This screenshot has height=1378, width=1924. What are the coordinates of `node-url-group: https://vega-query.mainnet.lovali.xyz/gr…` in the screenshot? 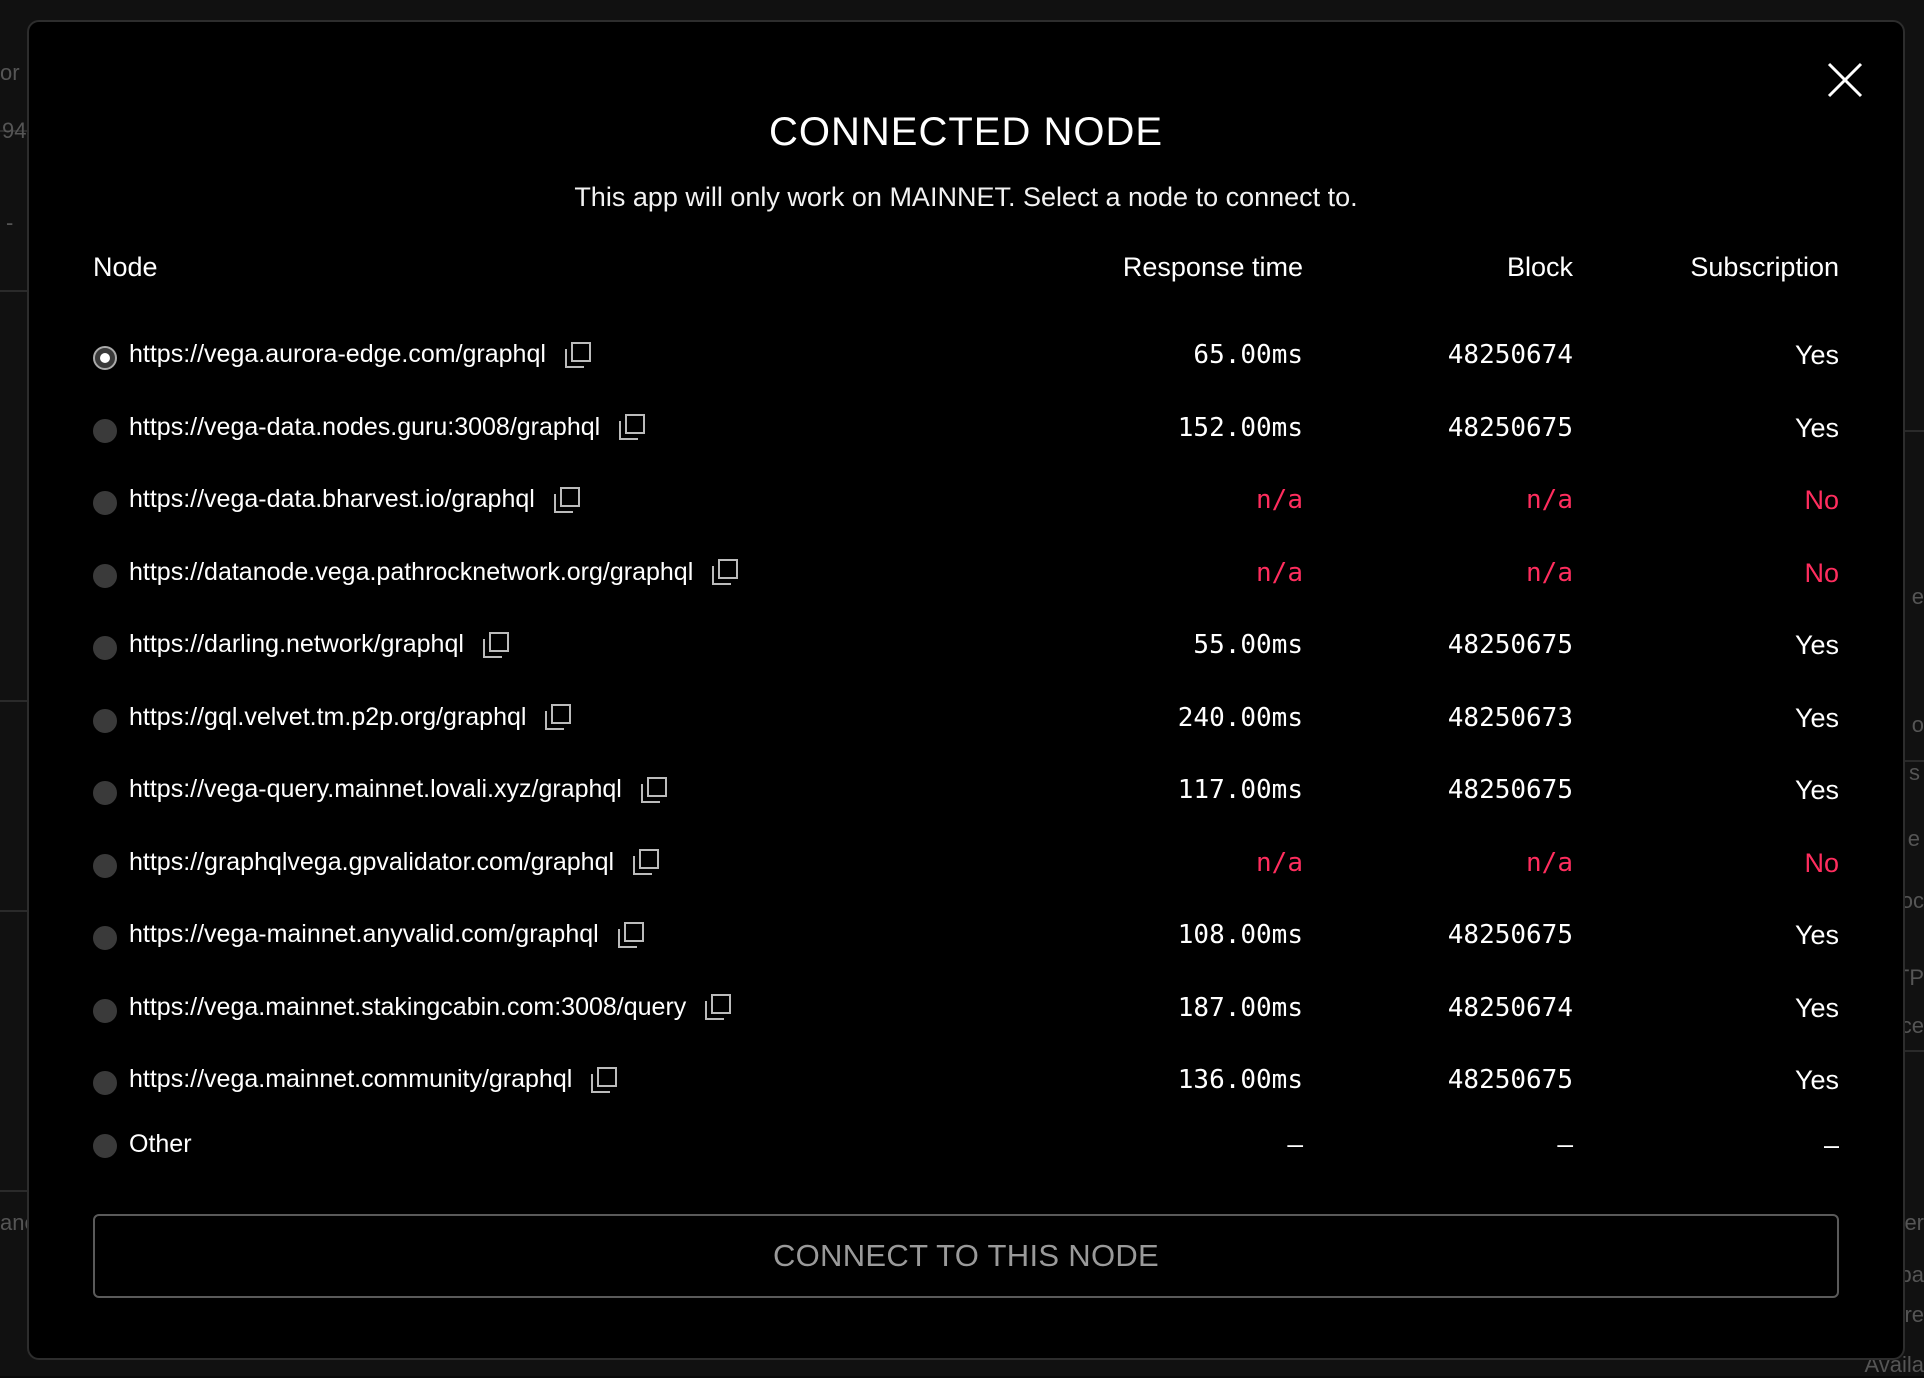 It's located at (398, 789).